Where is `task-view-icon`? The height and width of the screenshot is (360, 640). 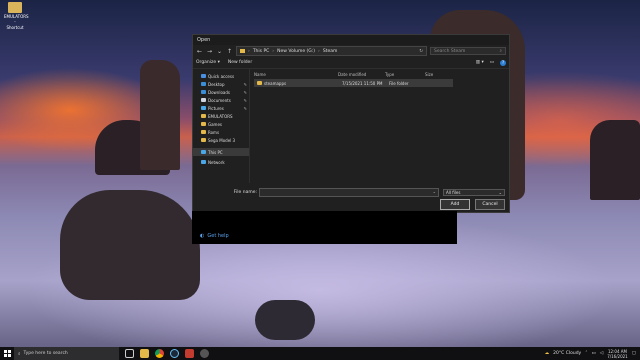 task-view-icon is located at coordinates (129, 353).